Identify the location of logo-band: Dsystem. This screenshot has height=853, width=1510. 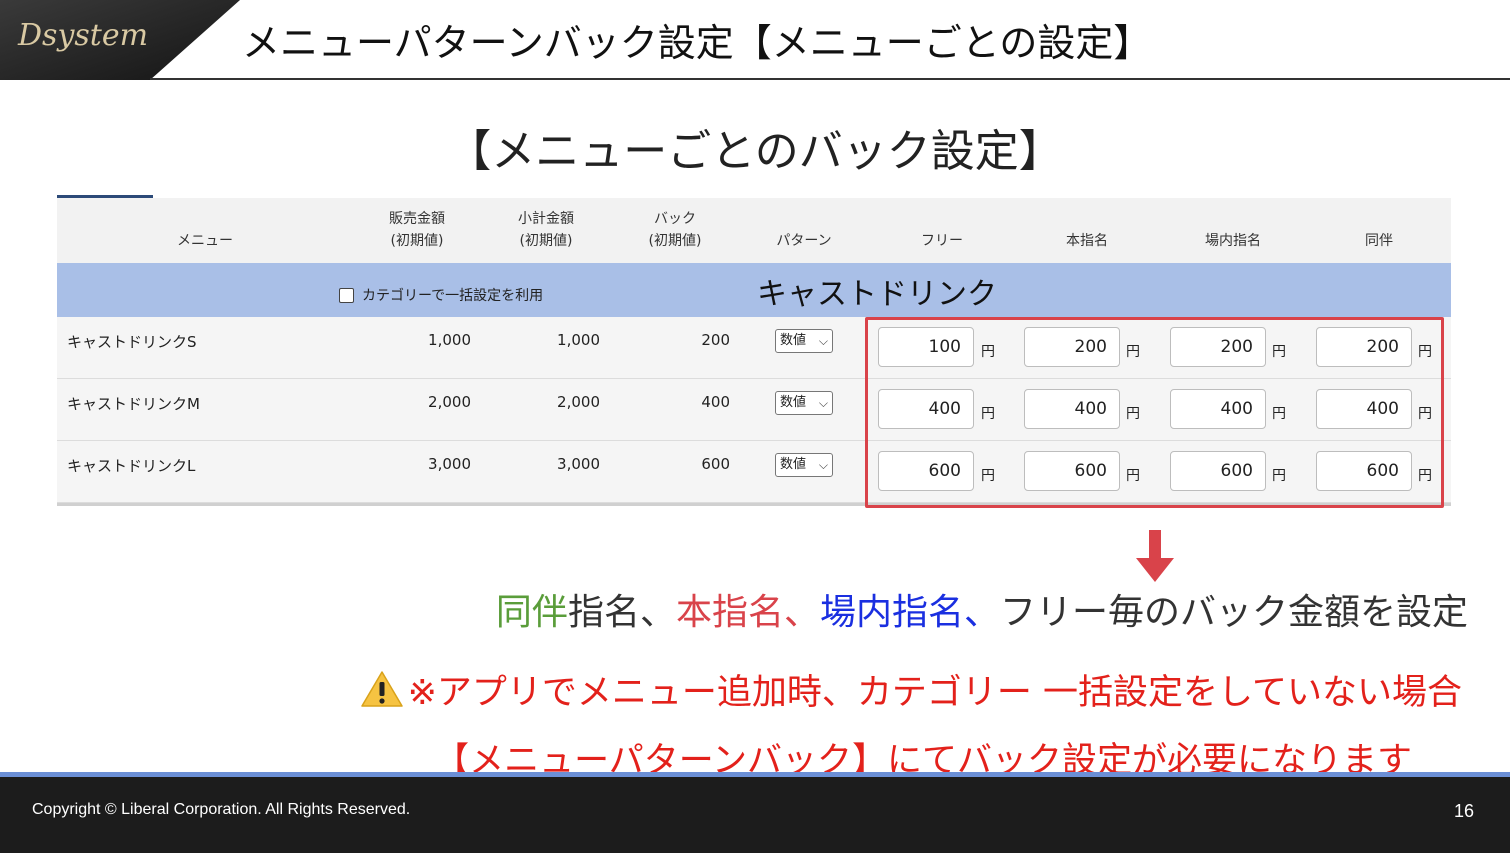
(120, 40).